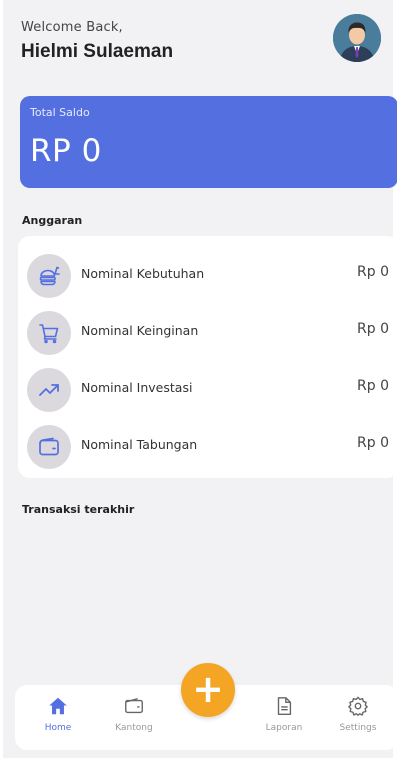  Describe the element at coordinates (58, 728) in the screenshot. I see `nav-label: Home` at that location.